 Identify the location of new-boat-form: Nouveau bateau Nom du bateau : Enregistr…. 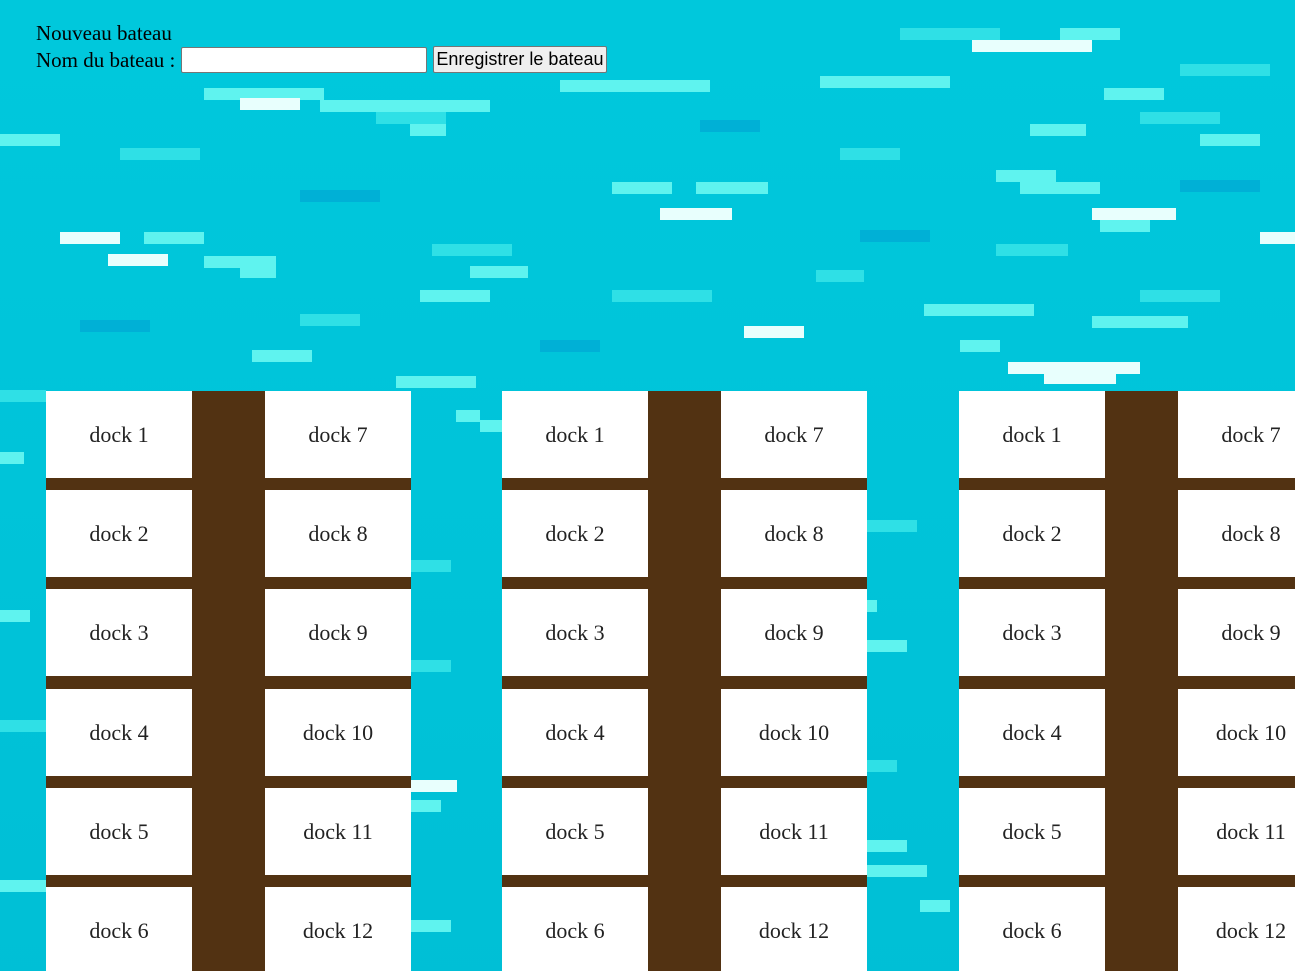
(321, 46).